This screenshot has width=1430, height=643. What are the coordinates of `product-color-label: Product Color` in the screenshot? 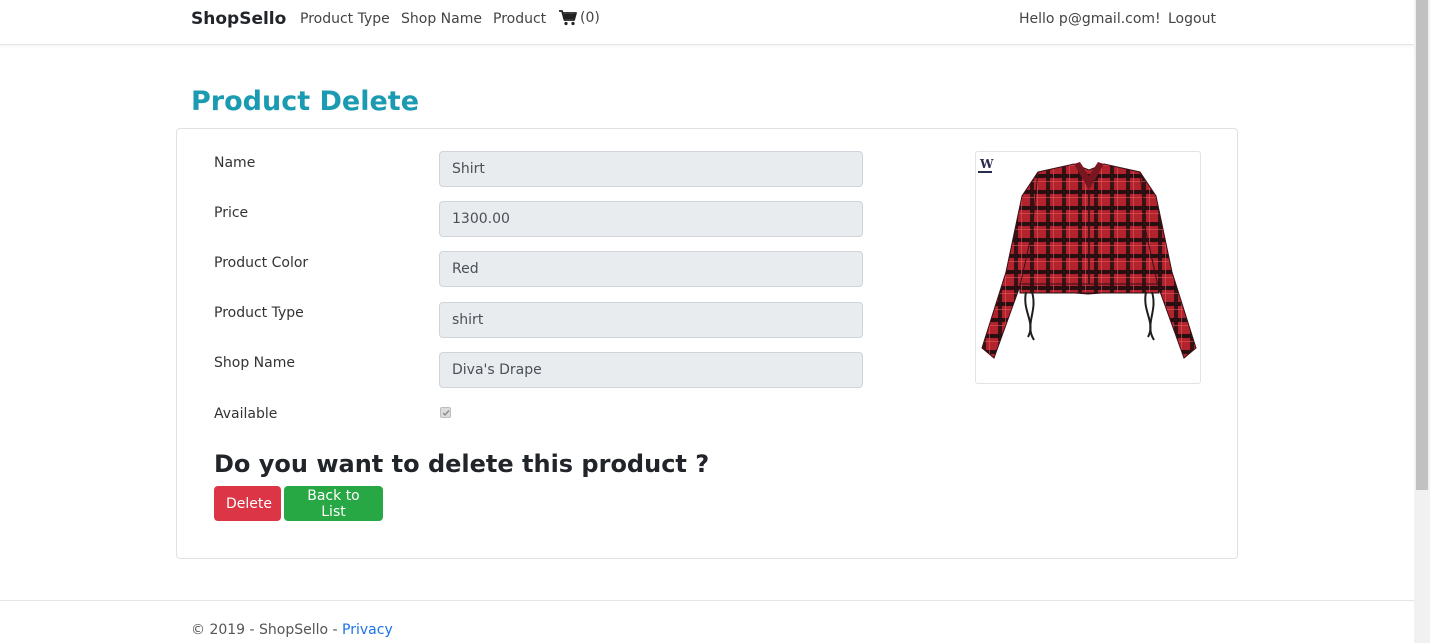 It's located at (261, 263).